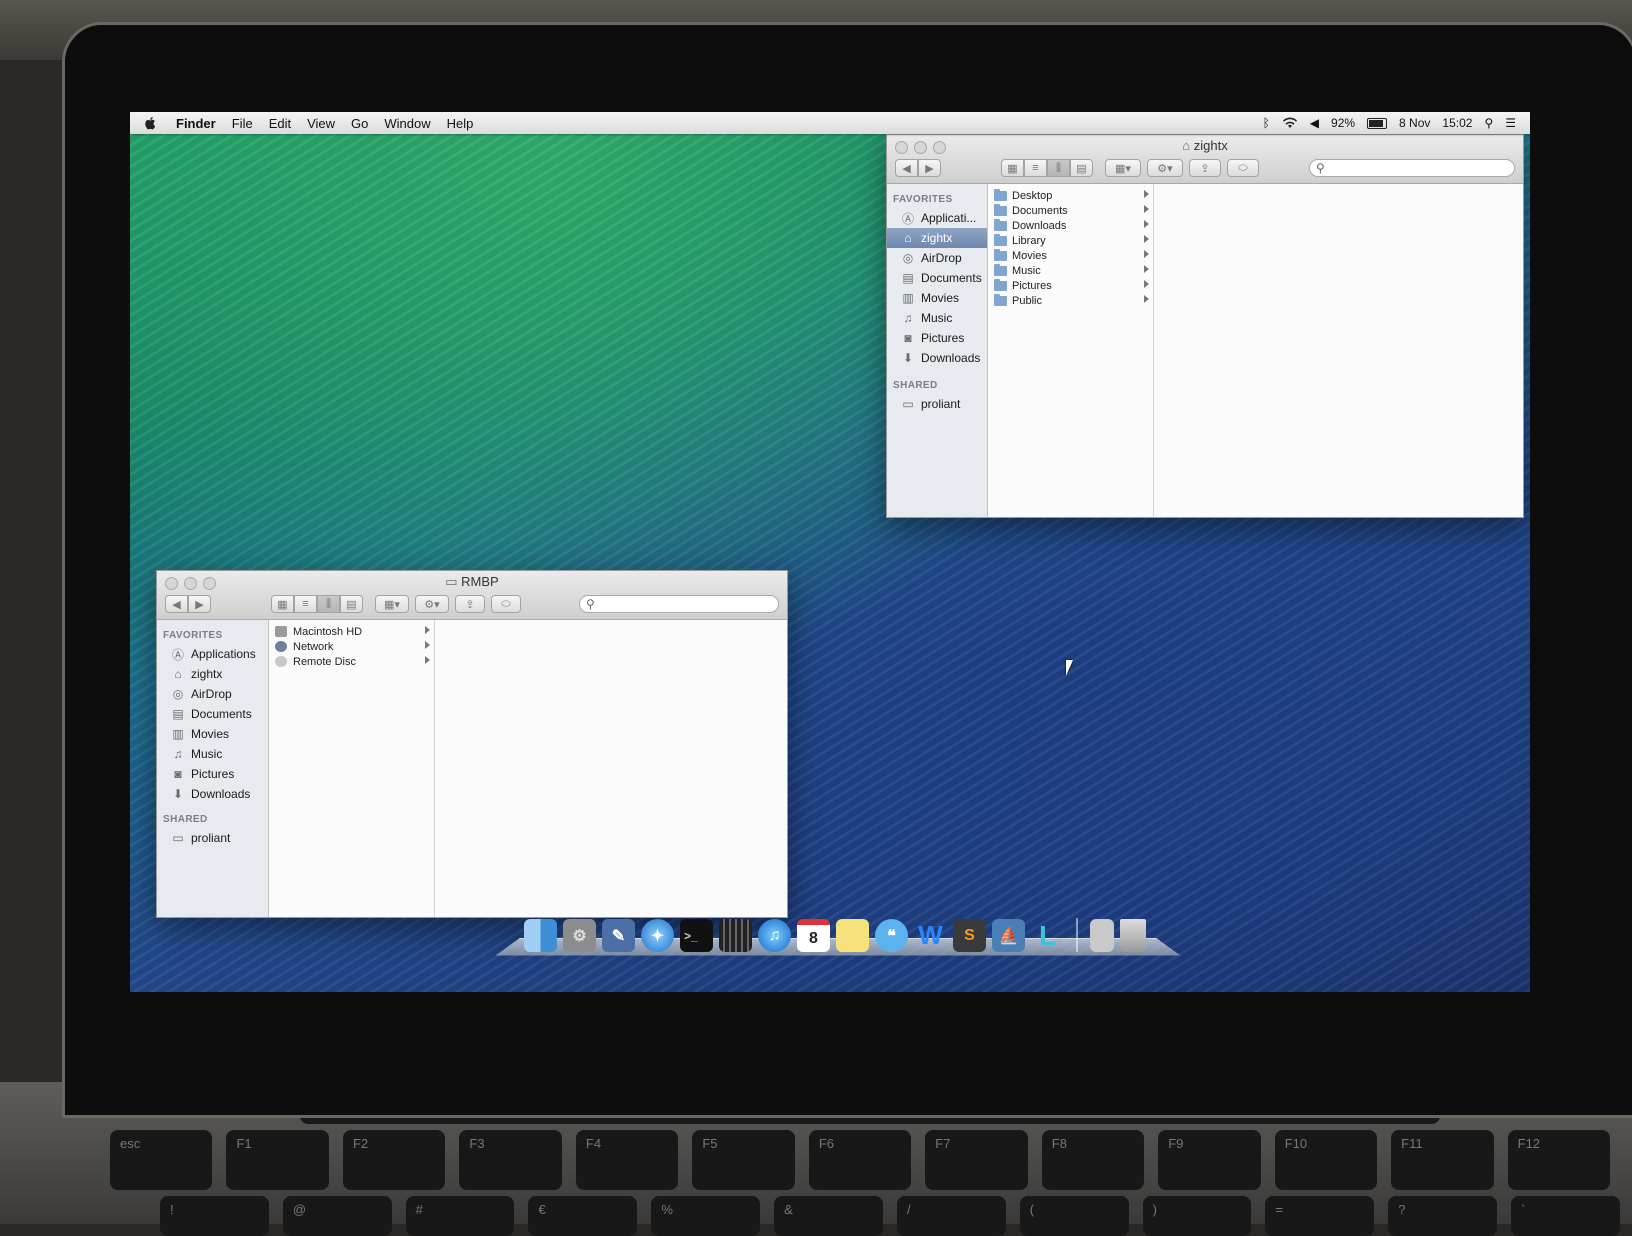 Image resolution: width=1632 pixels, height=1236 pixels. Describe the element at coordinates (196, 123) in the screenshot. I see `menu-finder: Finder` at that location.